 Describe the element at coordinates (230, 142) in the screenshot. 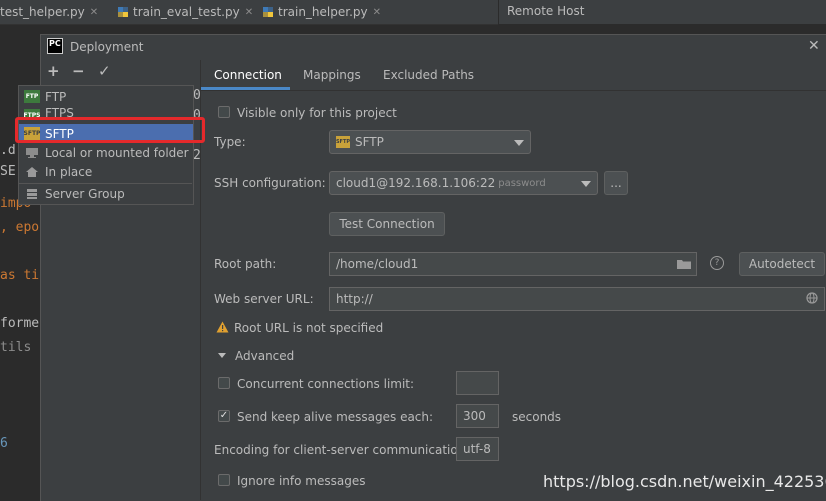

I see `type-label: Type:` at that location.